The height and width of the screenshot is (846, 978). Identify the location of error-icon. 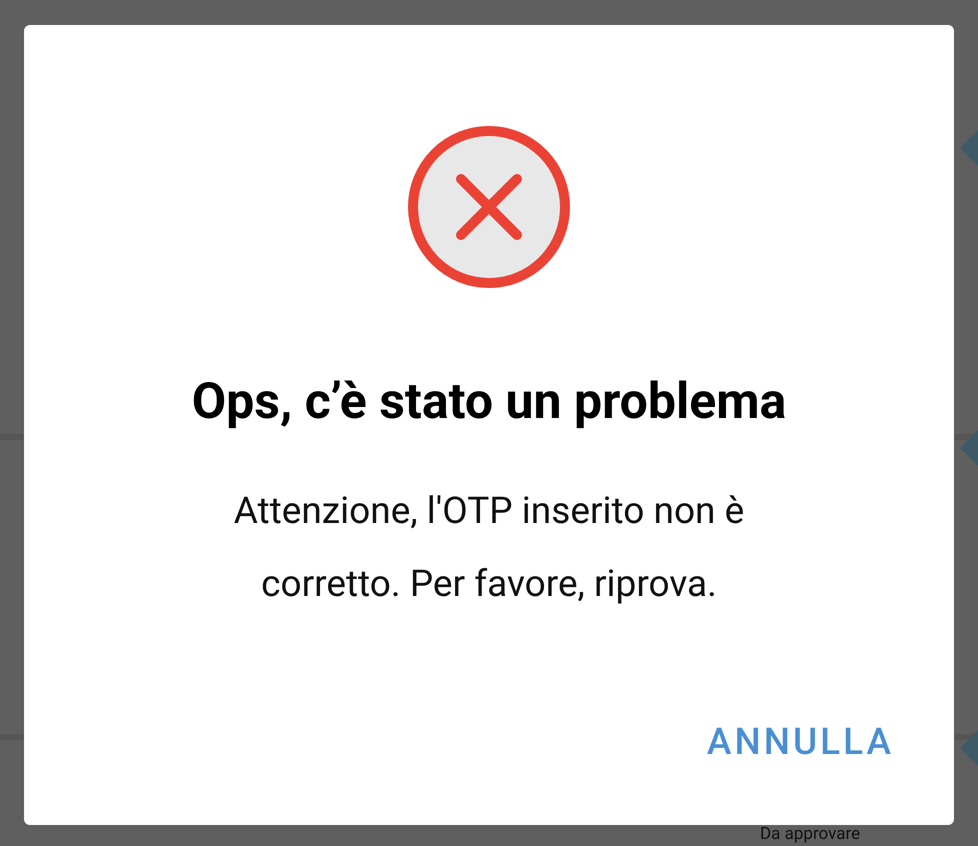
(489, 207).